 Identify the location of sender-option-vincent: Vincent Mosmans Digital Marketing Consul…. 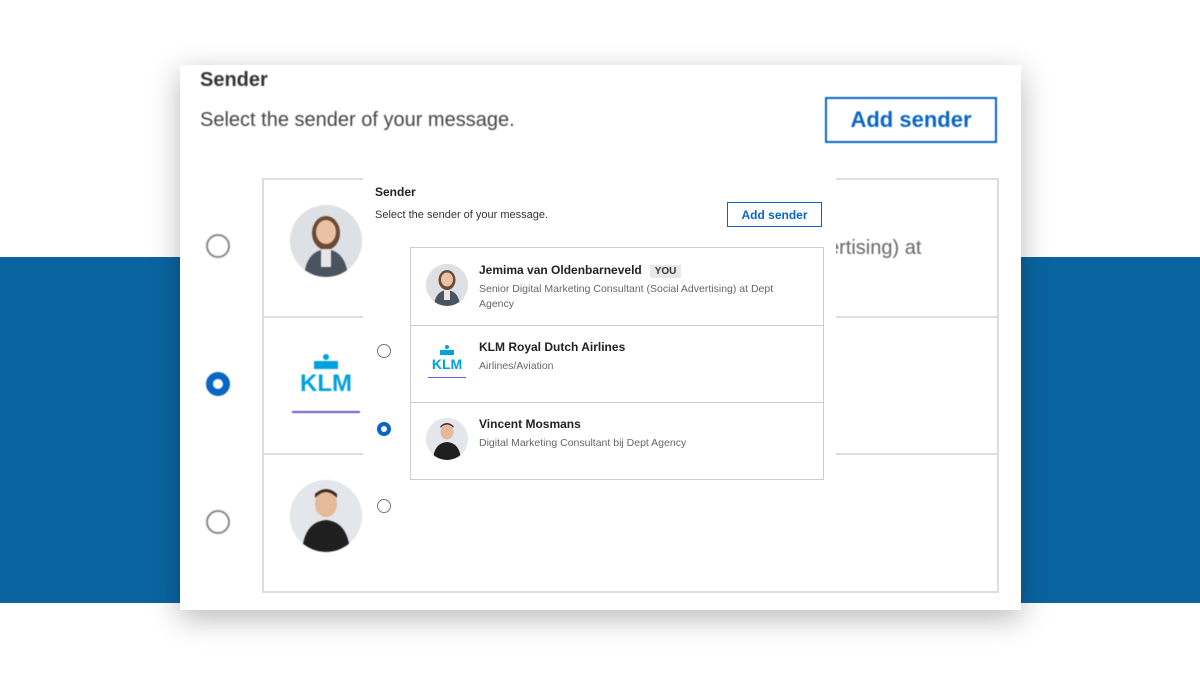
(617, 440).